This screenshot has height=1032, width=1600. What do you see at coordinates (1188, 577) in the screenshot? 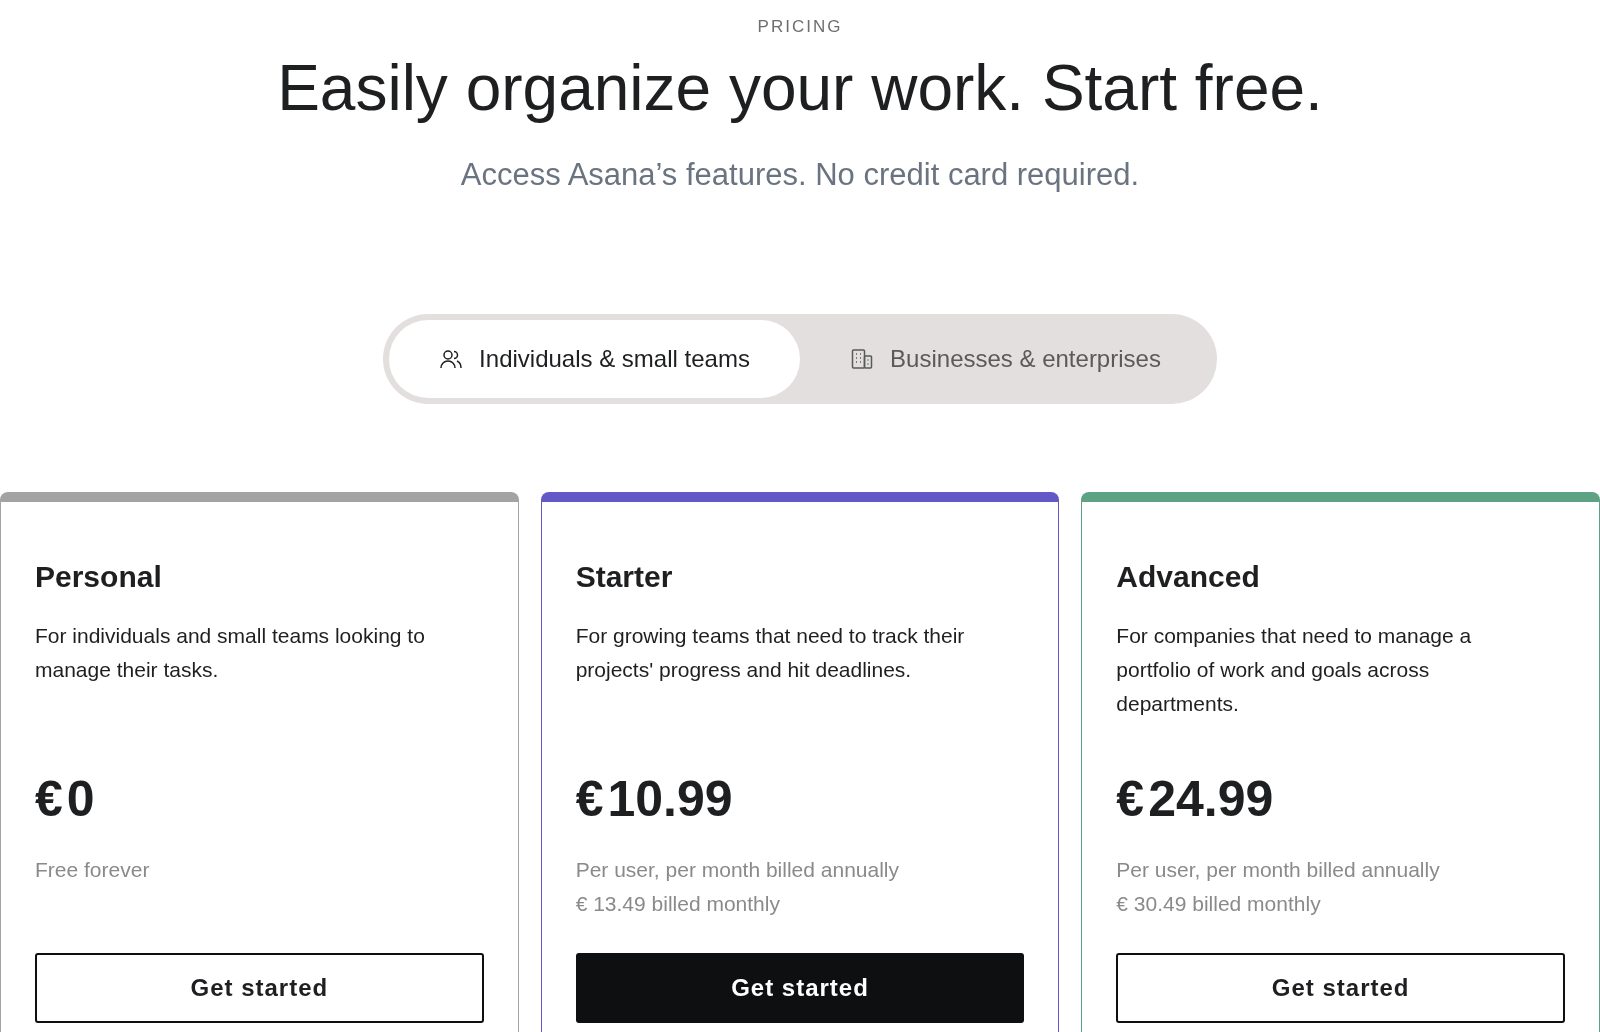
I see `plan-name: Advanced` at bounding box center [1188, 577].